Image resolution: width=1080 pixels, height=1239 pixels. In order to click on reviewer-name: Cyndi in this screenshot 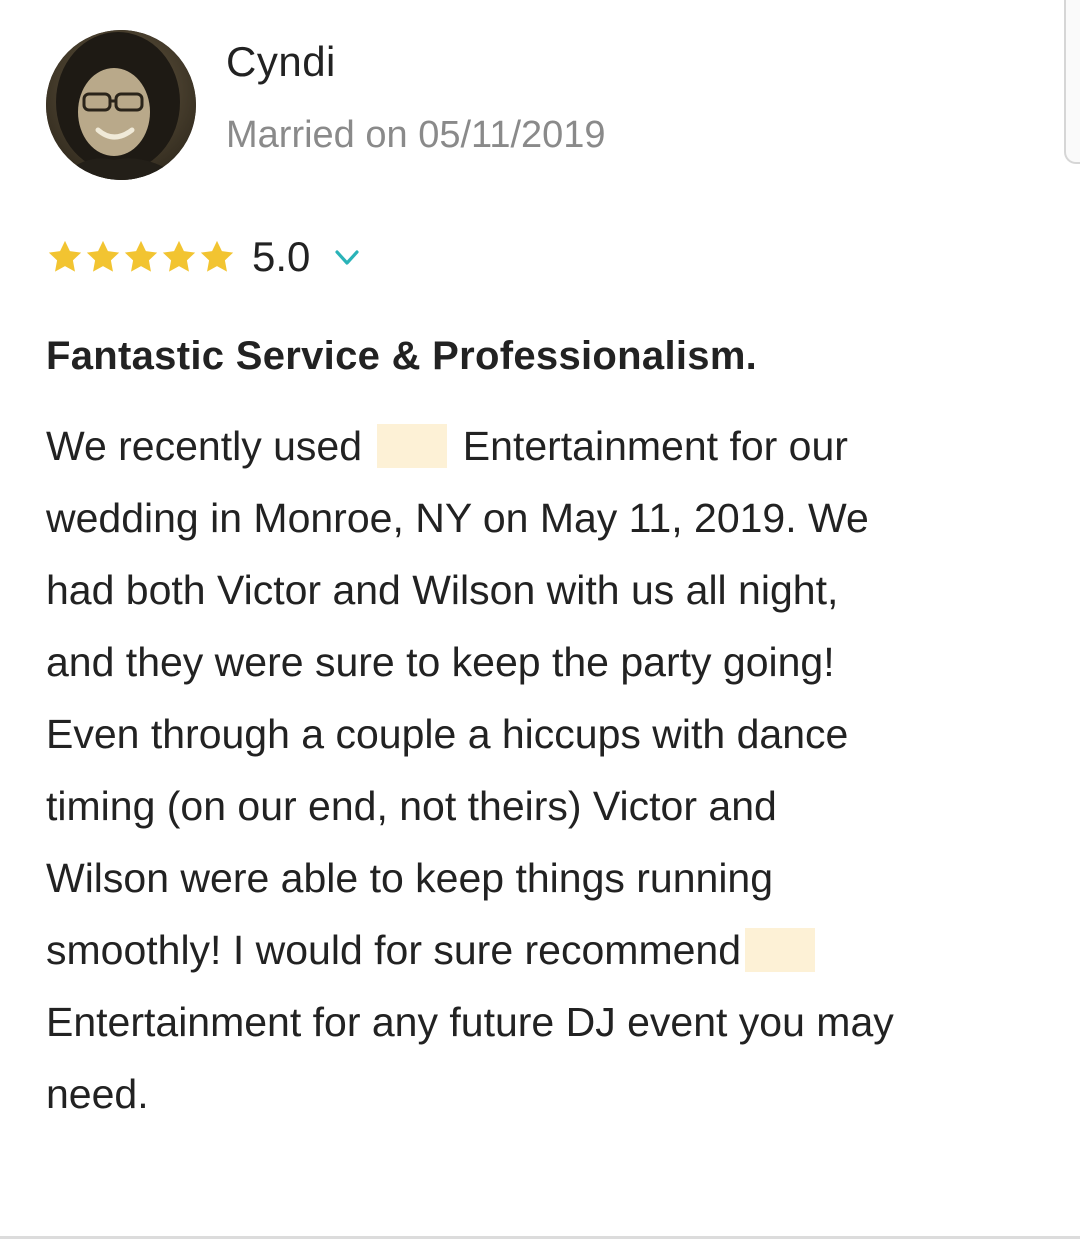, I will do `click(281, 62)`.